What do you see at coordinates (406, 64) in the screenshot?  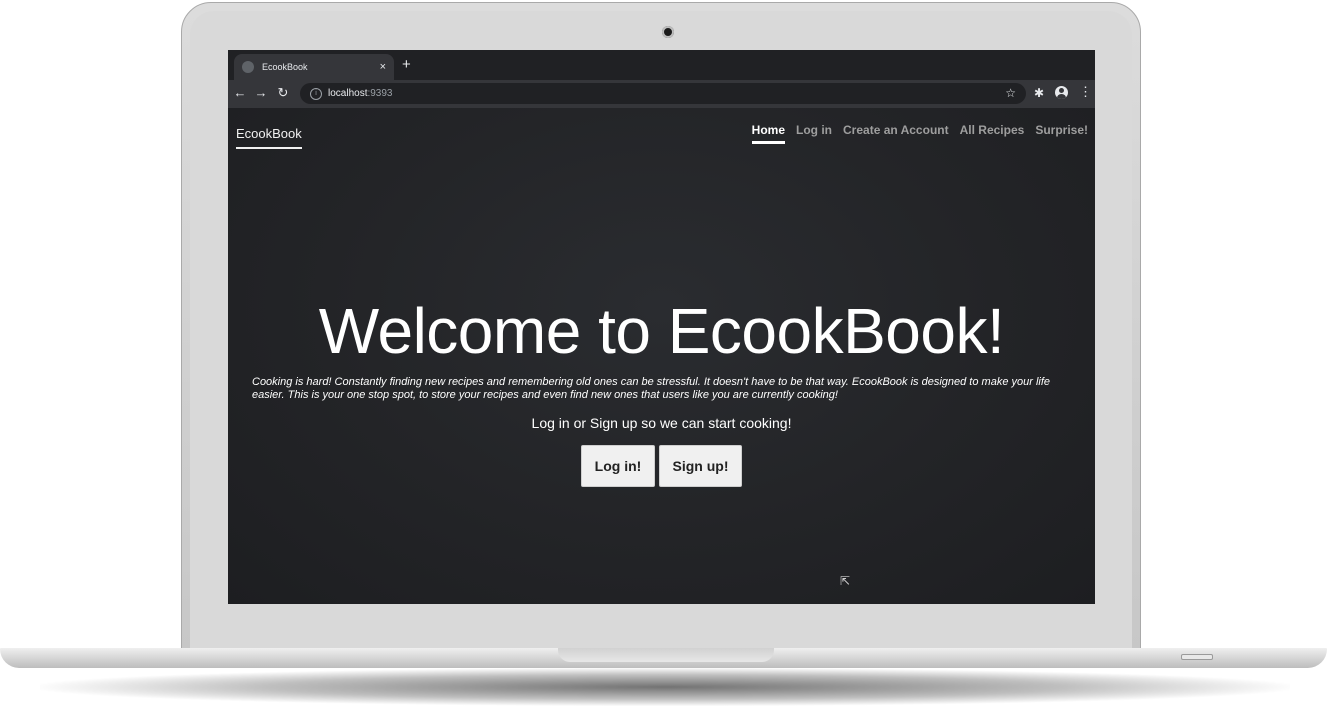 I see `new-tab-icon: +` at bounding box center [406, 64].